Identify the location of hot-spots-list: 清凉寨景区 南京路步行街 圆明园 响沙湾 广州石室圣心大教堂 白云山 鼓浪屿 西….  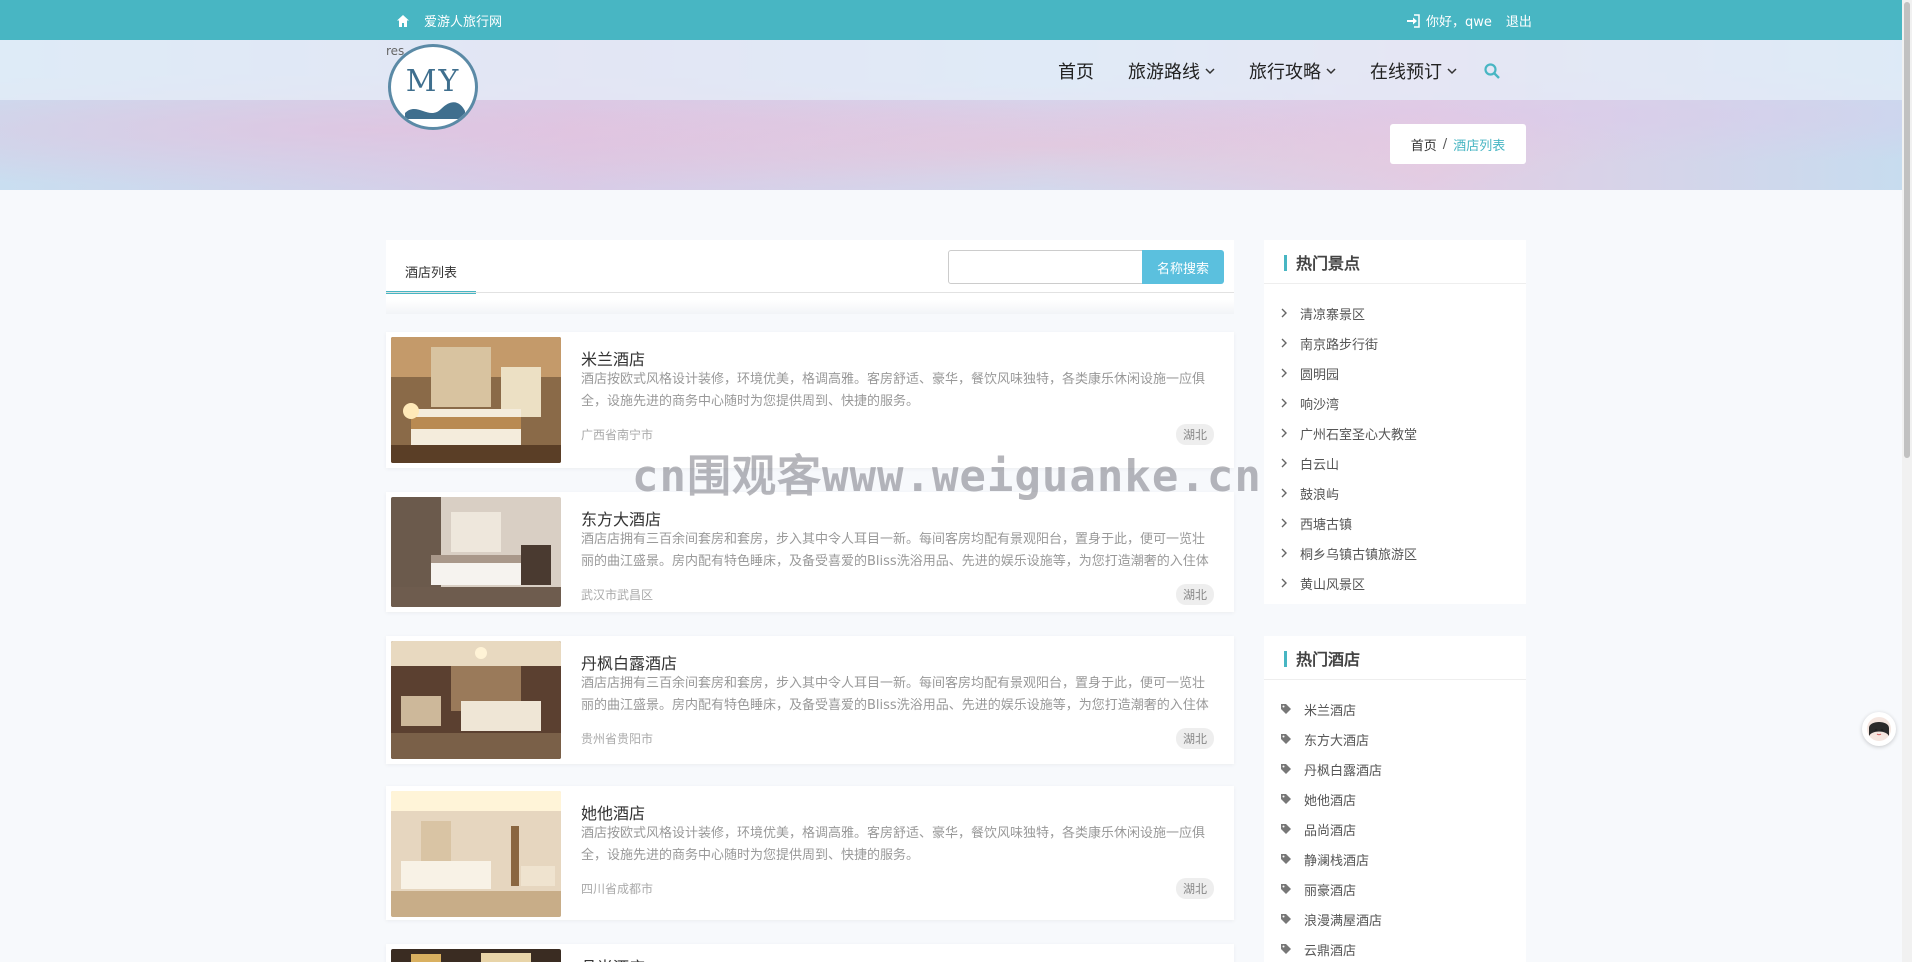
(1395, 441).